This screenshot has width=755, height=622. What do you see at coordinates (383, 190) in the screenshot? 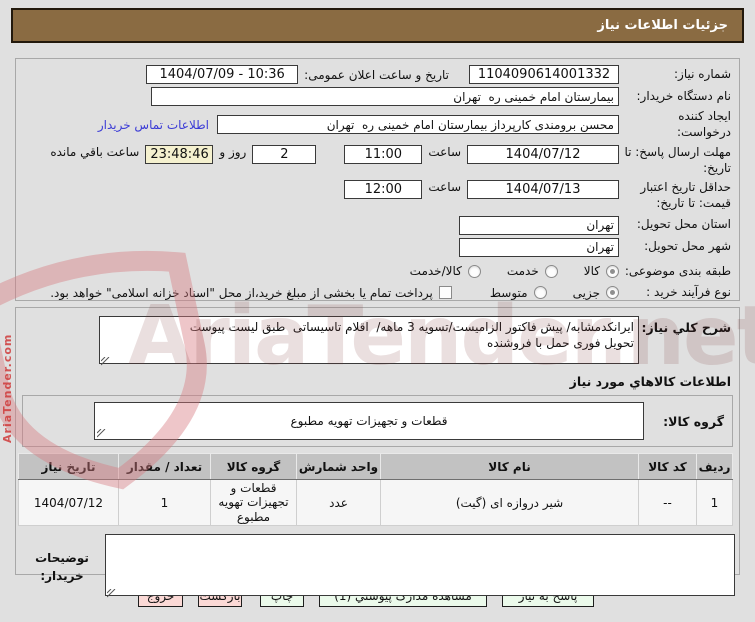
I see `price-validity-time-input` at bounding box center [383, 190].